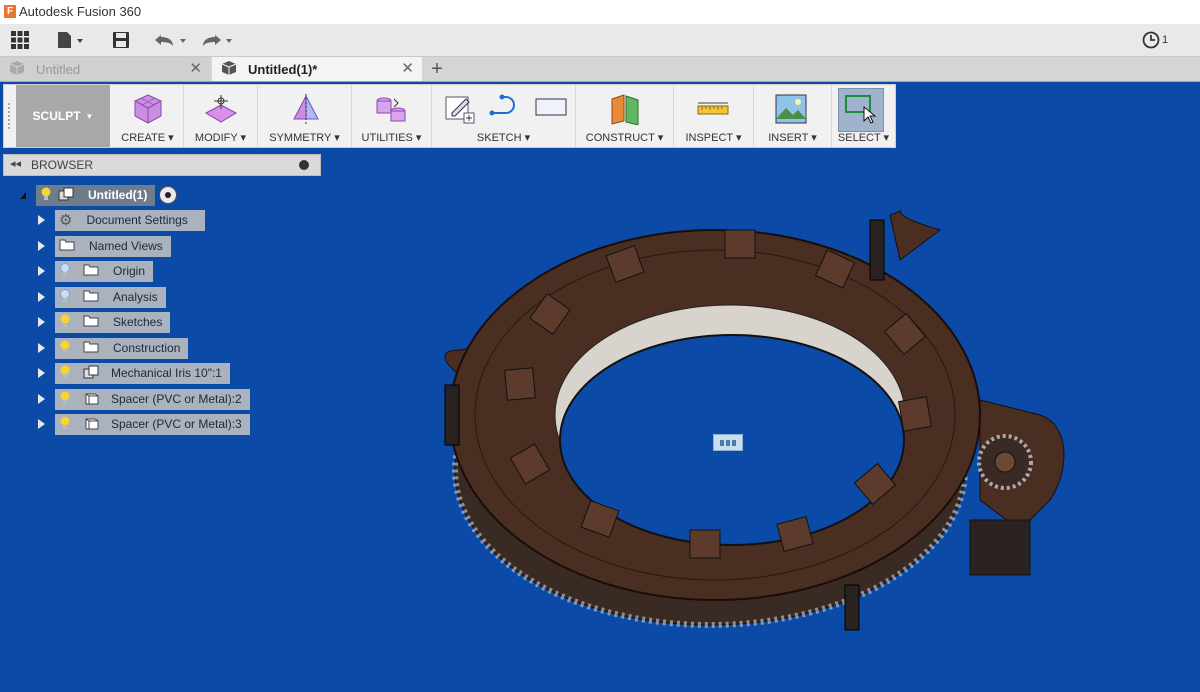  I want to click on tree-root-label: Untitled(1), so click(118, 195).